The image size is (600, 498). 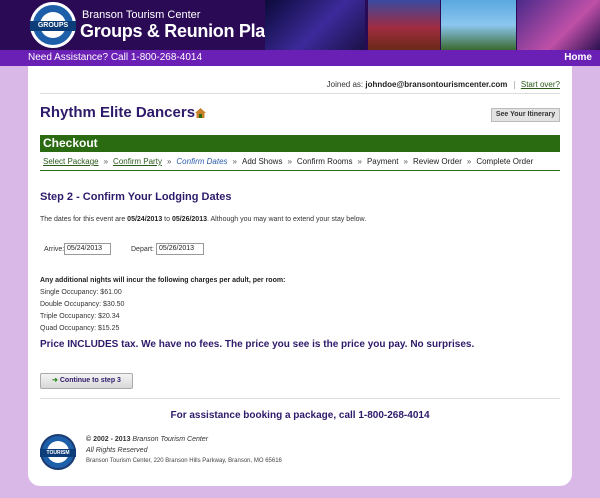 I want to click on step-confirm-rooms: Confirm Rooms, so click(x=324, y=161).